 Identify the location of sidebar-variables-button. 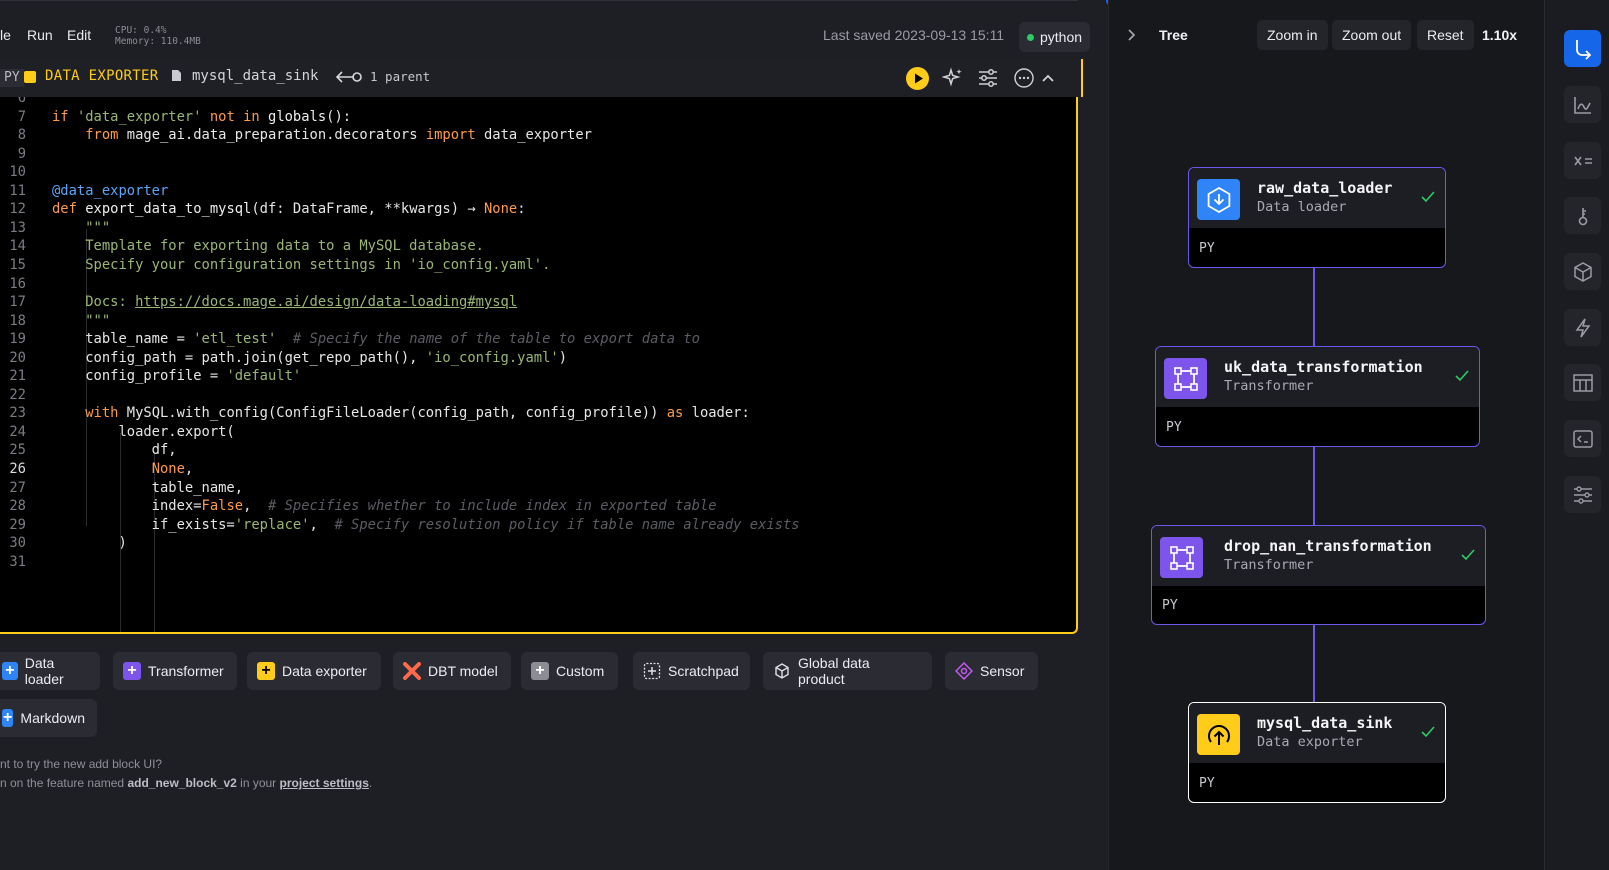
(1582, 160).